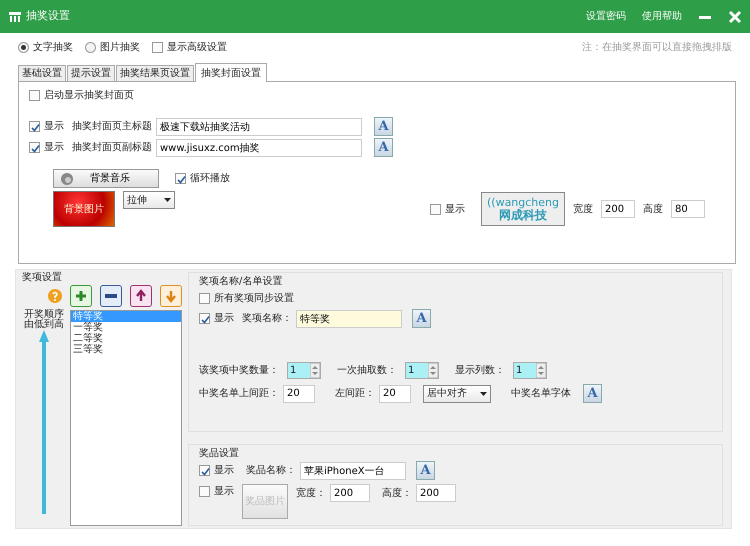  What do you see at coordinates (271, 471) in the screenshot?
I see `field-label: 奖品名称：` at bounding box center [271, 471].